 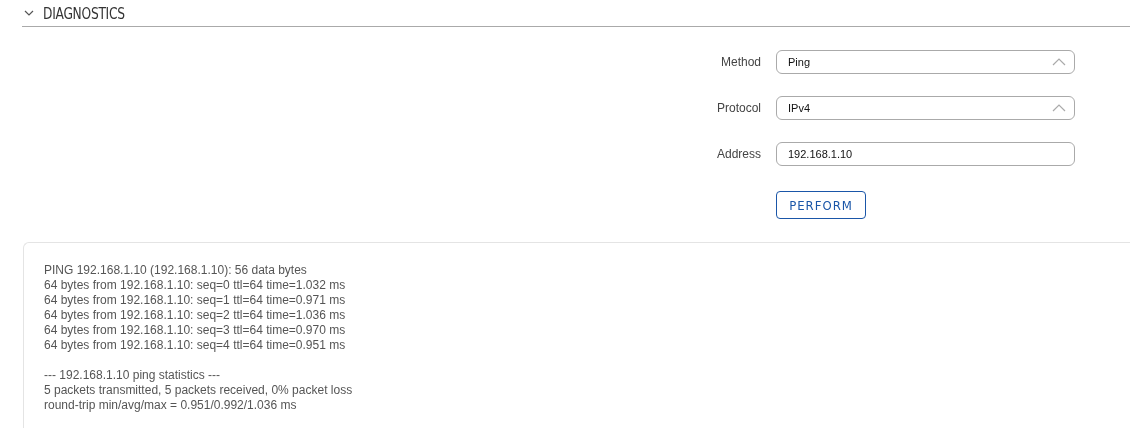 What do you see at coordinates (132, 375) in the screenshot?
I see `output-line: --- 192.168.1.10 ping statistics ---` at bounding box center [132, 375].